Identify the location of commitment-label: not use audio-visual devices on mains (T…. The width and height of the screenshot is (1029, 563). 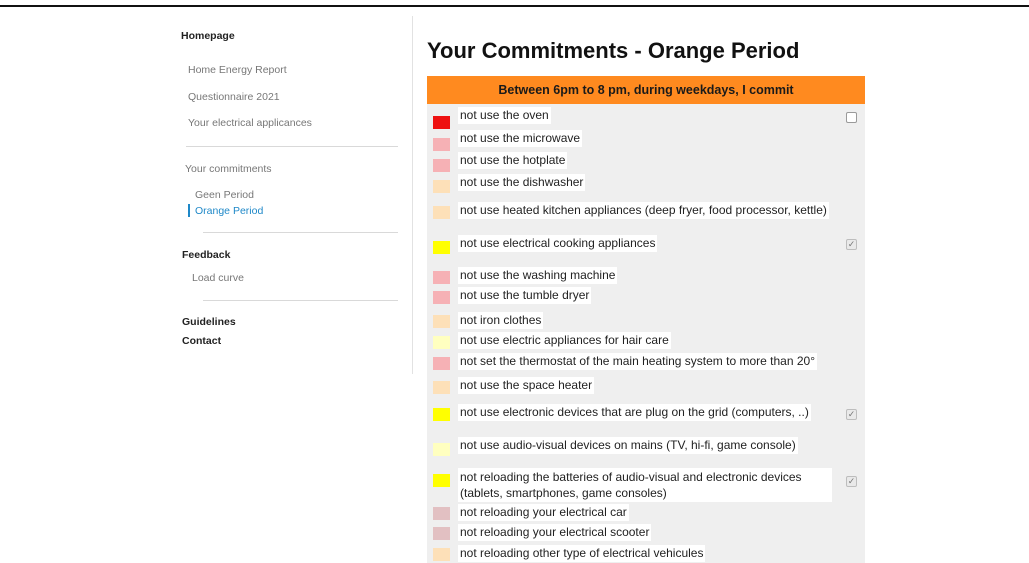
(628, 445).